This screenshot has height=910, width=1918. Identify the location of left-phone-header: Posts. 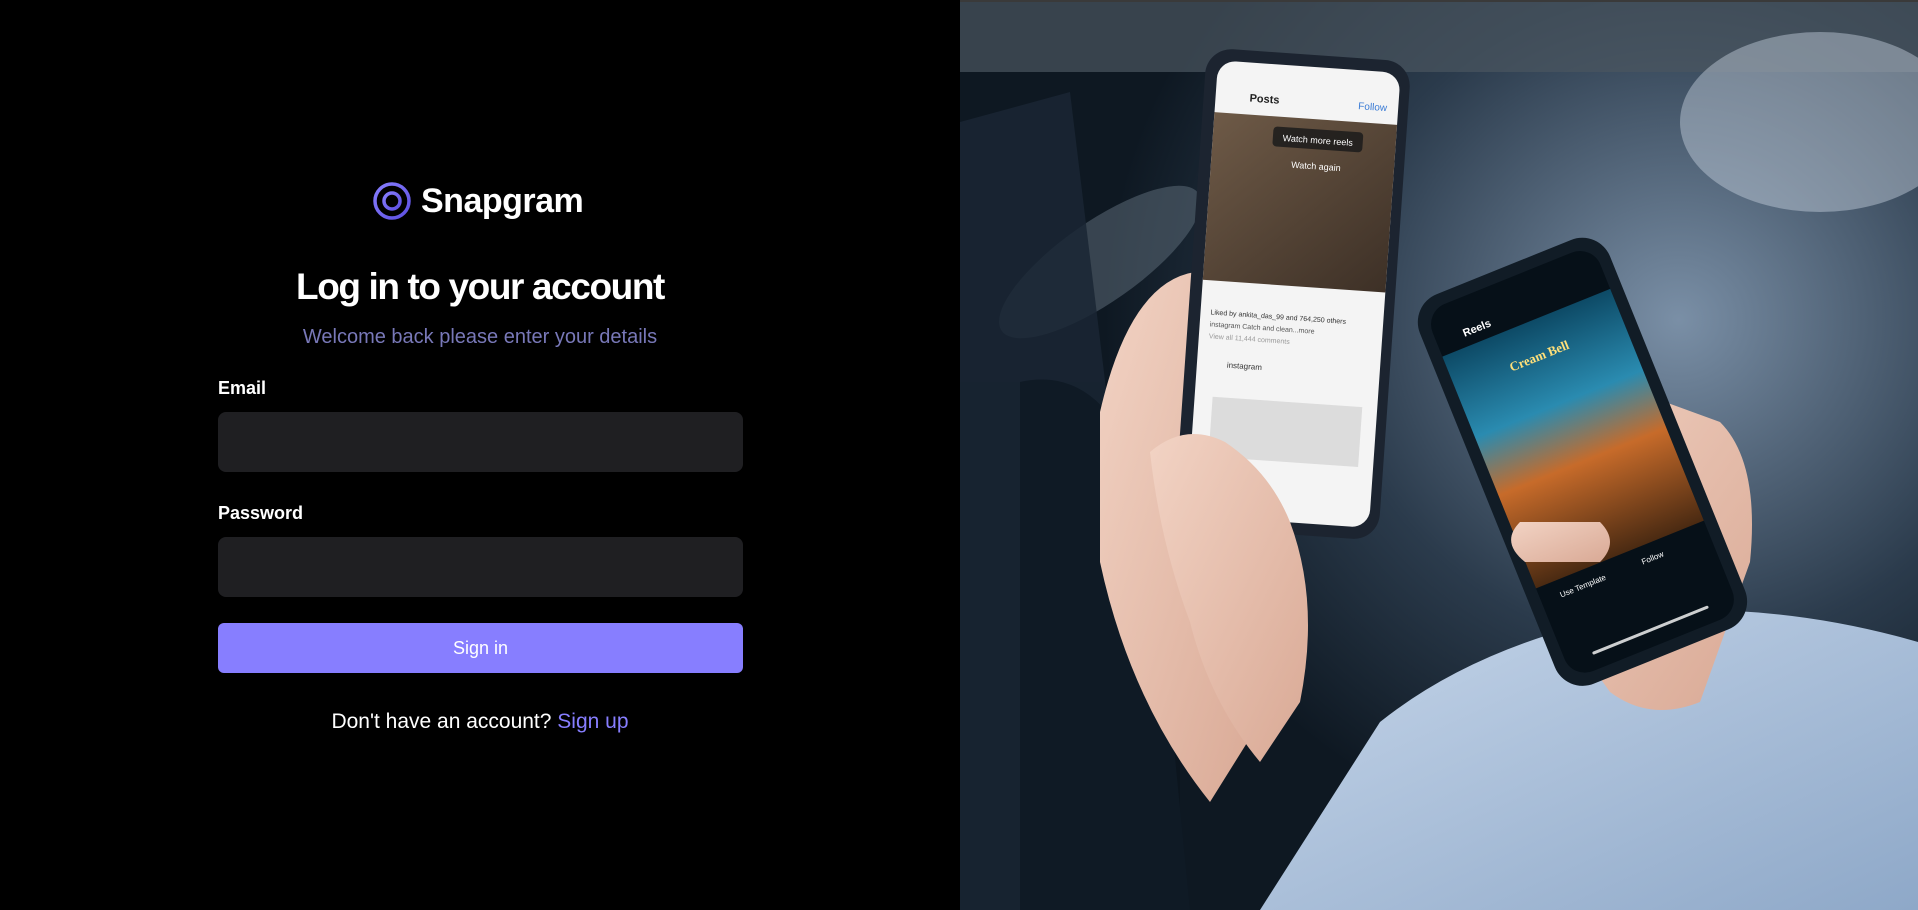
(1264, 100).